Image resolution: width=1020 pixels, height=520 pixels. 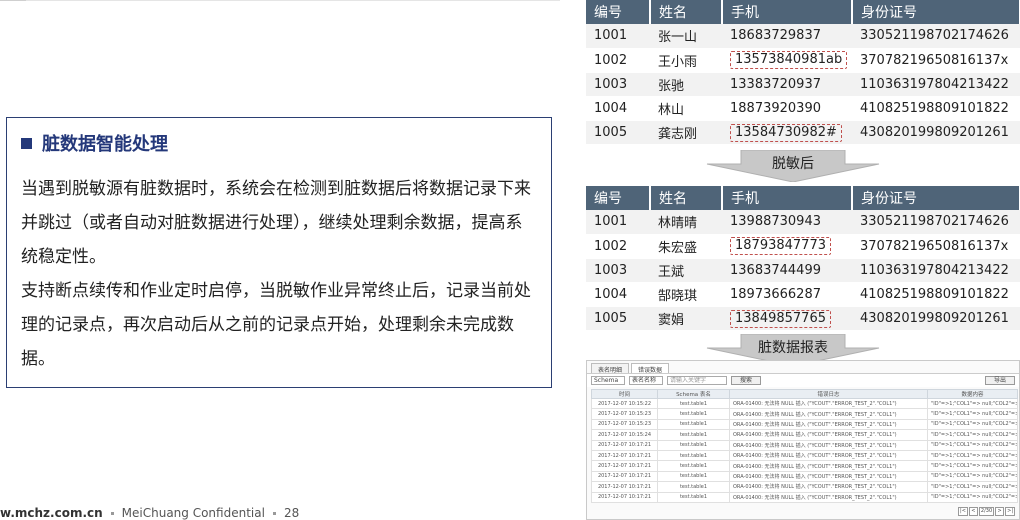 What do you see at coordinates (986, 511) in the screenshot?
I see `pager-page-indicator: 2/30` at bounding box center [986, 511].